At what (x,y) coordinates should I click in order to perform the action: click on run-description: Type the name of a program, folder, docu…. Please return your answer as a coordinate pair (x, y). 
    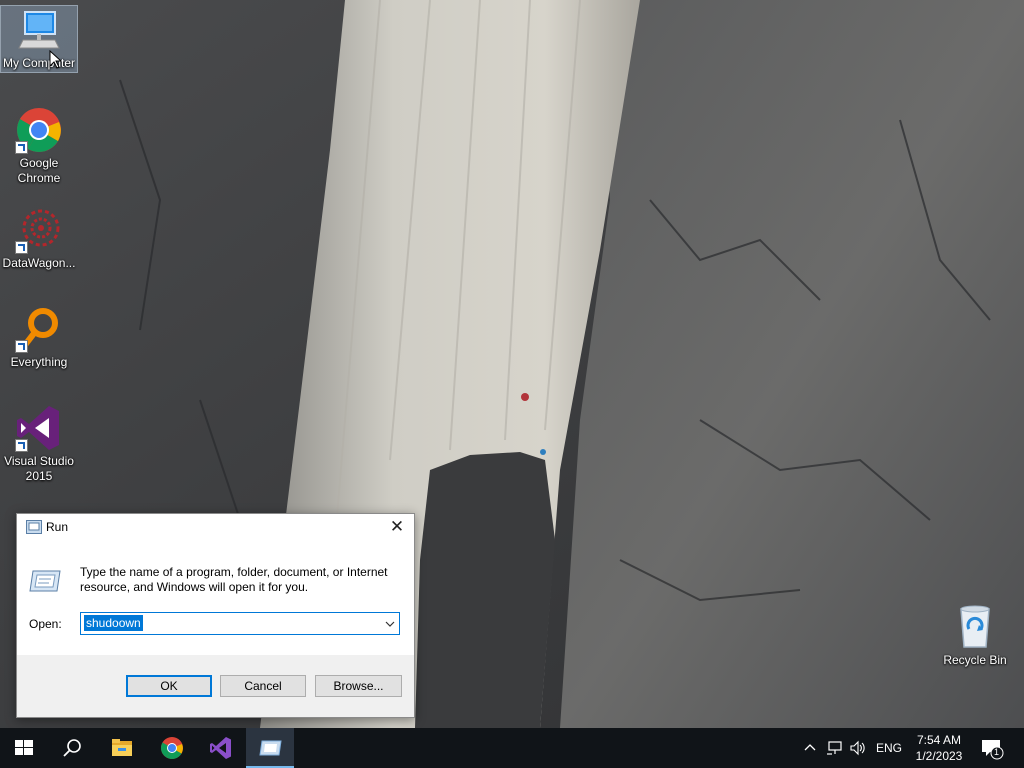
    Looking at the image, I should click on (234, 579).